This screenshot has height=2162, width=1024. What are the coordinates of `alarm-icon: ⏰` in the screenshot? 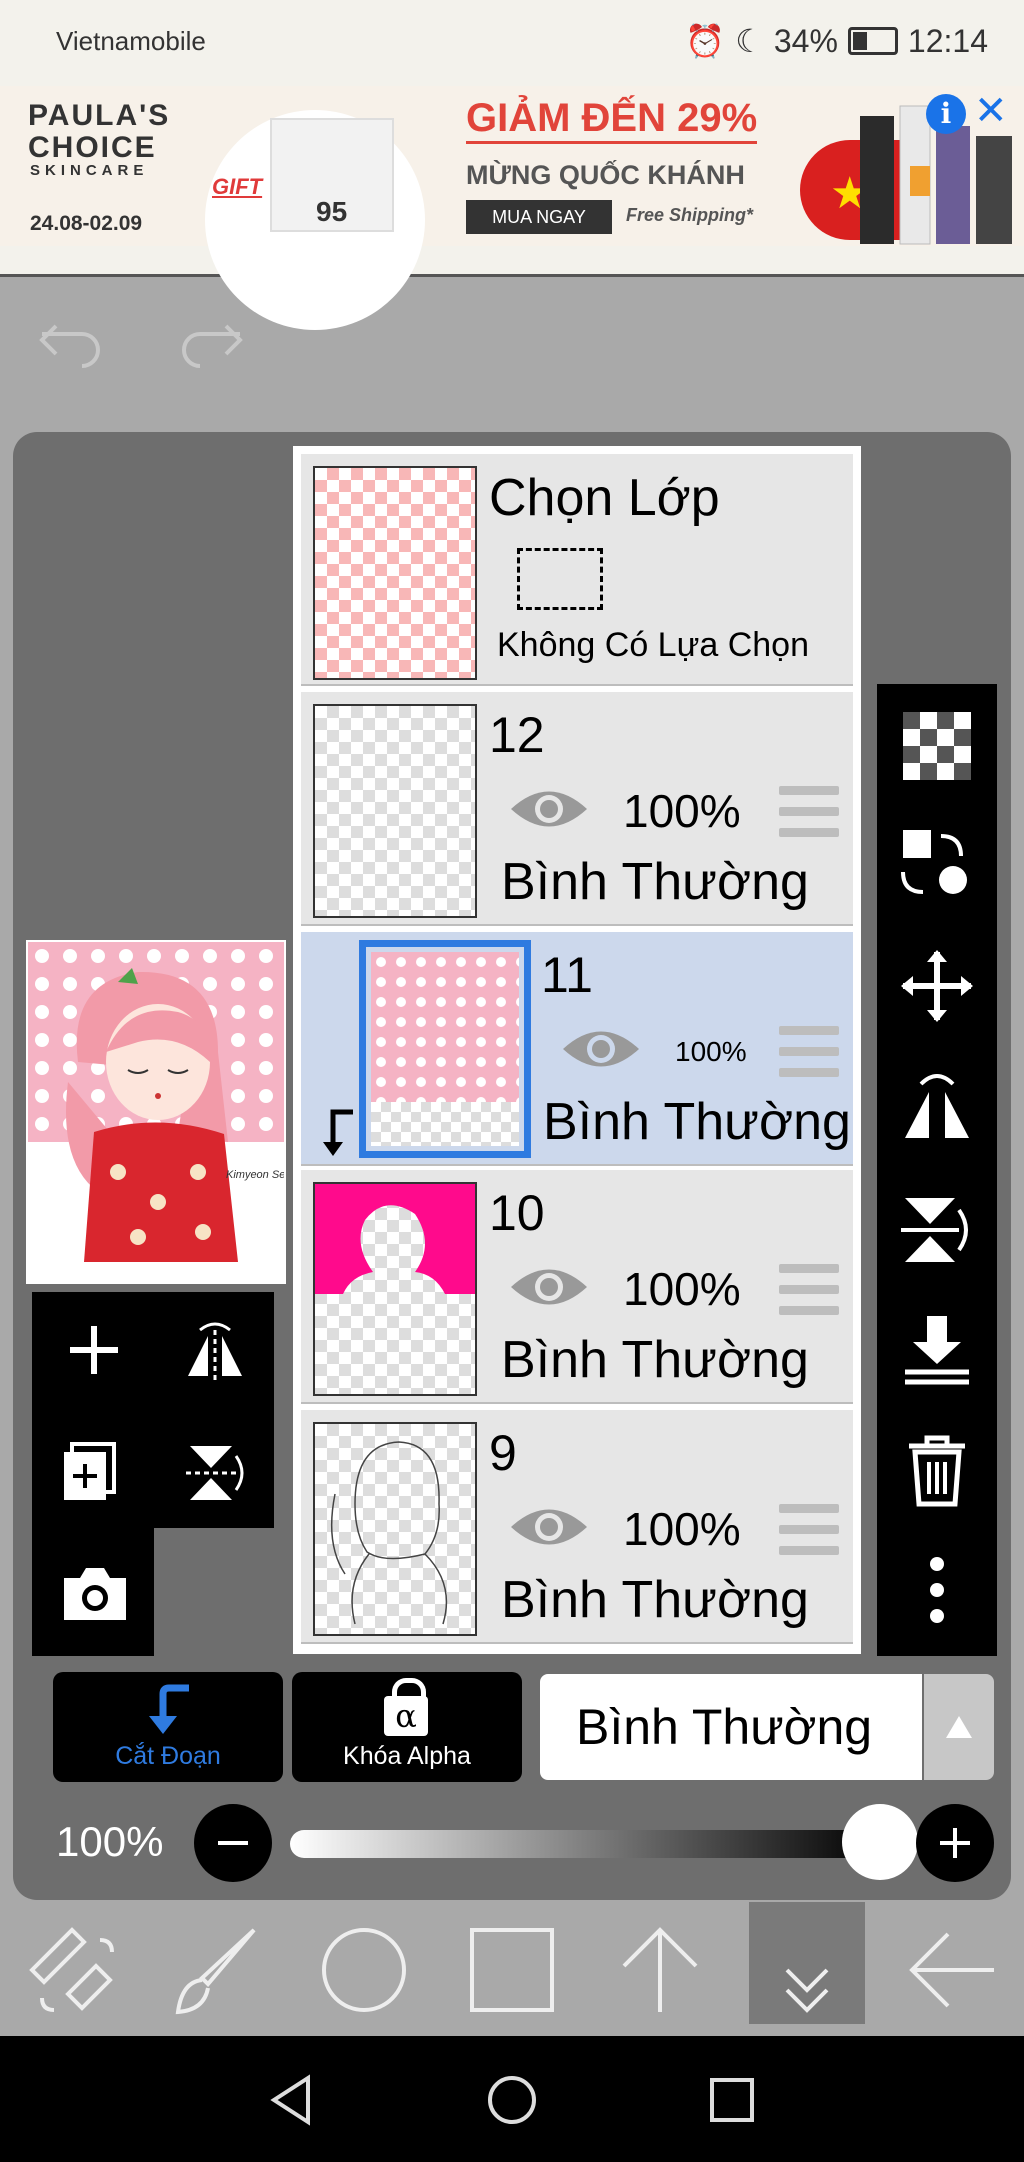 It's located at (705, 41).